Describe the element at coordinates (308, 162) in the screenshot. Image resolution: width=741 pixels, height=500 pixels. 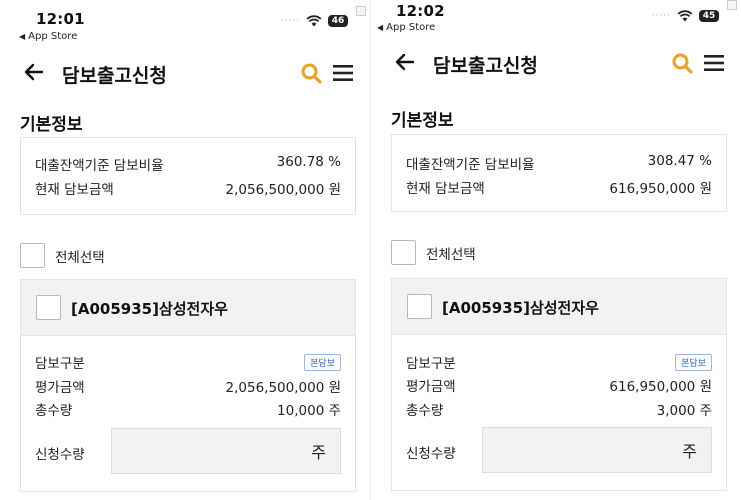
I see `ratio-value: 360.78 %` at that location.